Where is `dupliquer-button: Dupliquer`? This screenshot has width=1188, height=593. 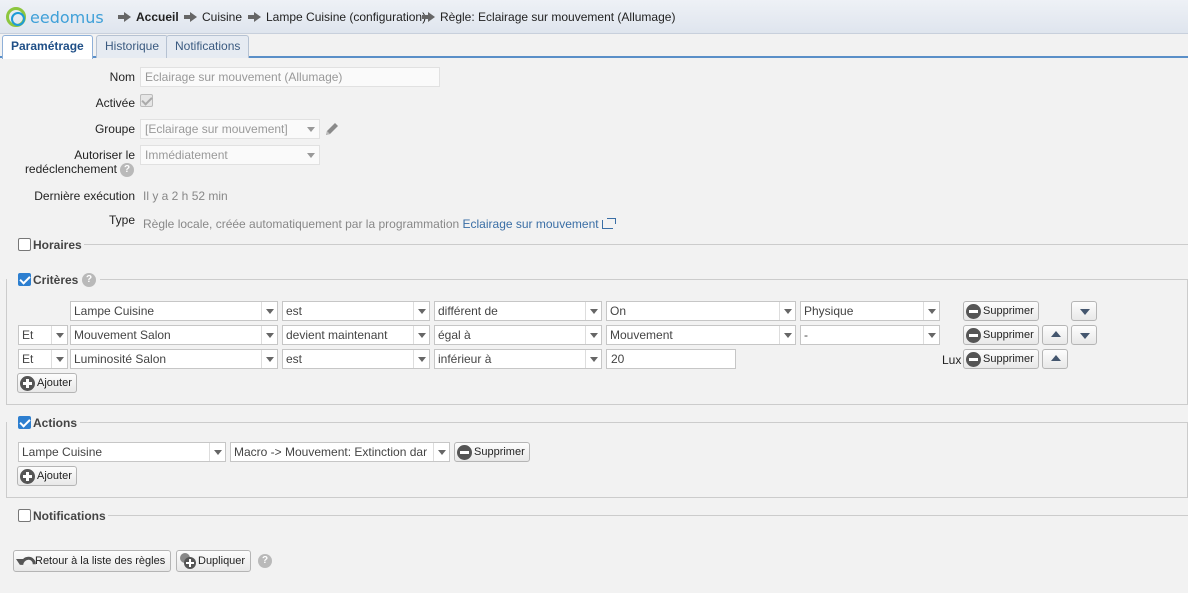
dupliquer-button: Dupliquer is located at coordinates (214, 561).